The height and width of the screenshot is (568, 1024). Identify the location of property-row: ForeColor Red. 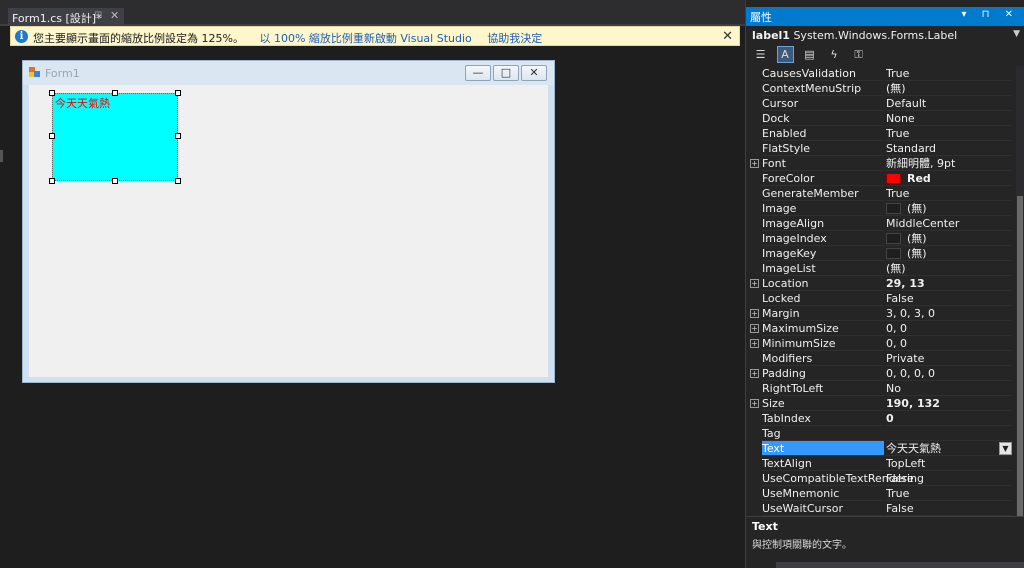
(881, 178).